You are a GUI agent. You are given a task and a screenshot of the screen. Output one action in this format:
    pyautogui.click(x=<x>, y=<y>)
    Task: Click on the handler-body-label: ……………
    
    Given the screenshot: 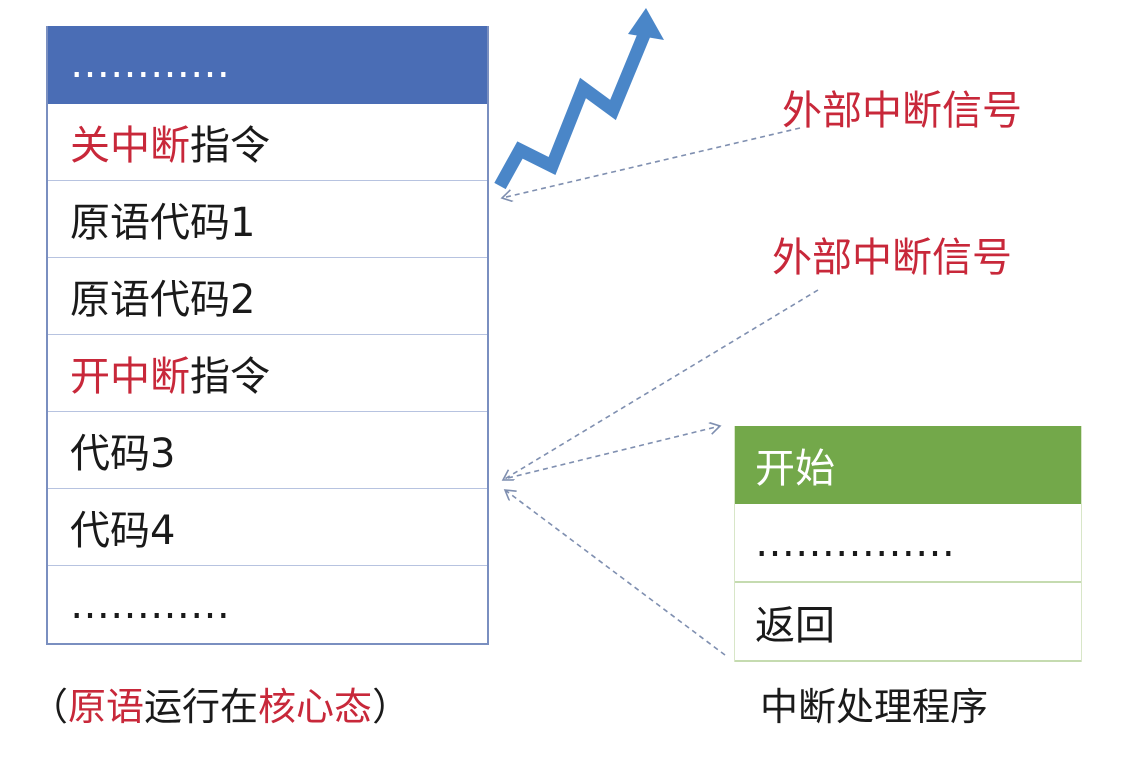 What is the action you would take?
    pyautogui.click(x=855, y=542)
    